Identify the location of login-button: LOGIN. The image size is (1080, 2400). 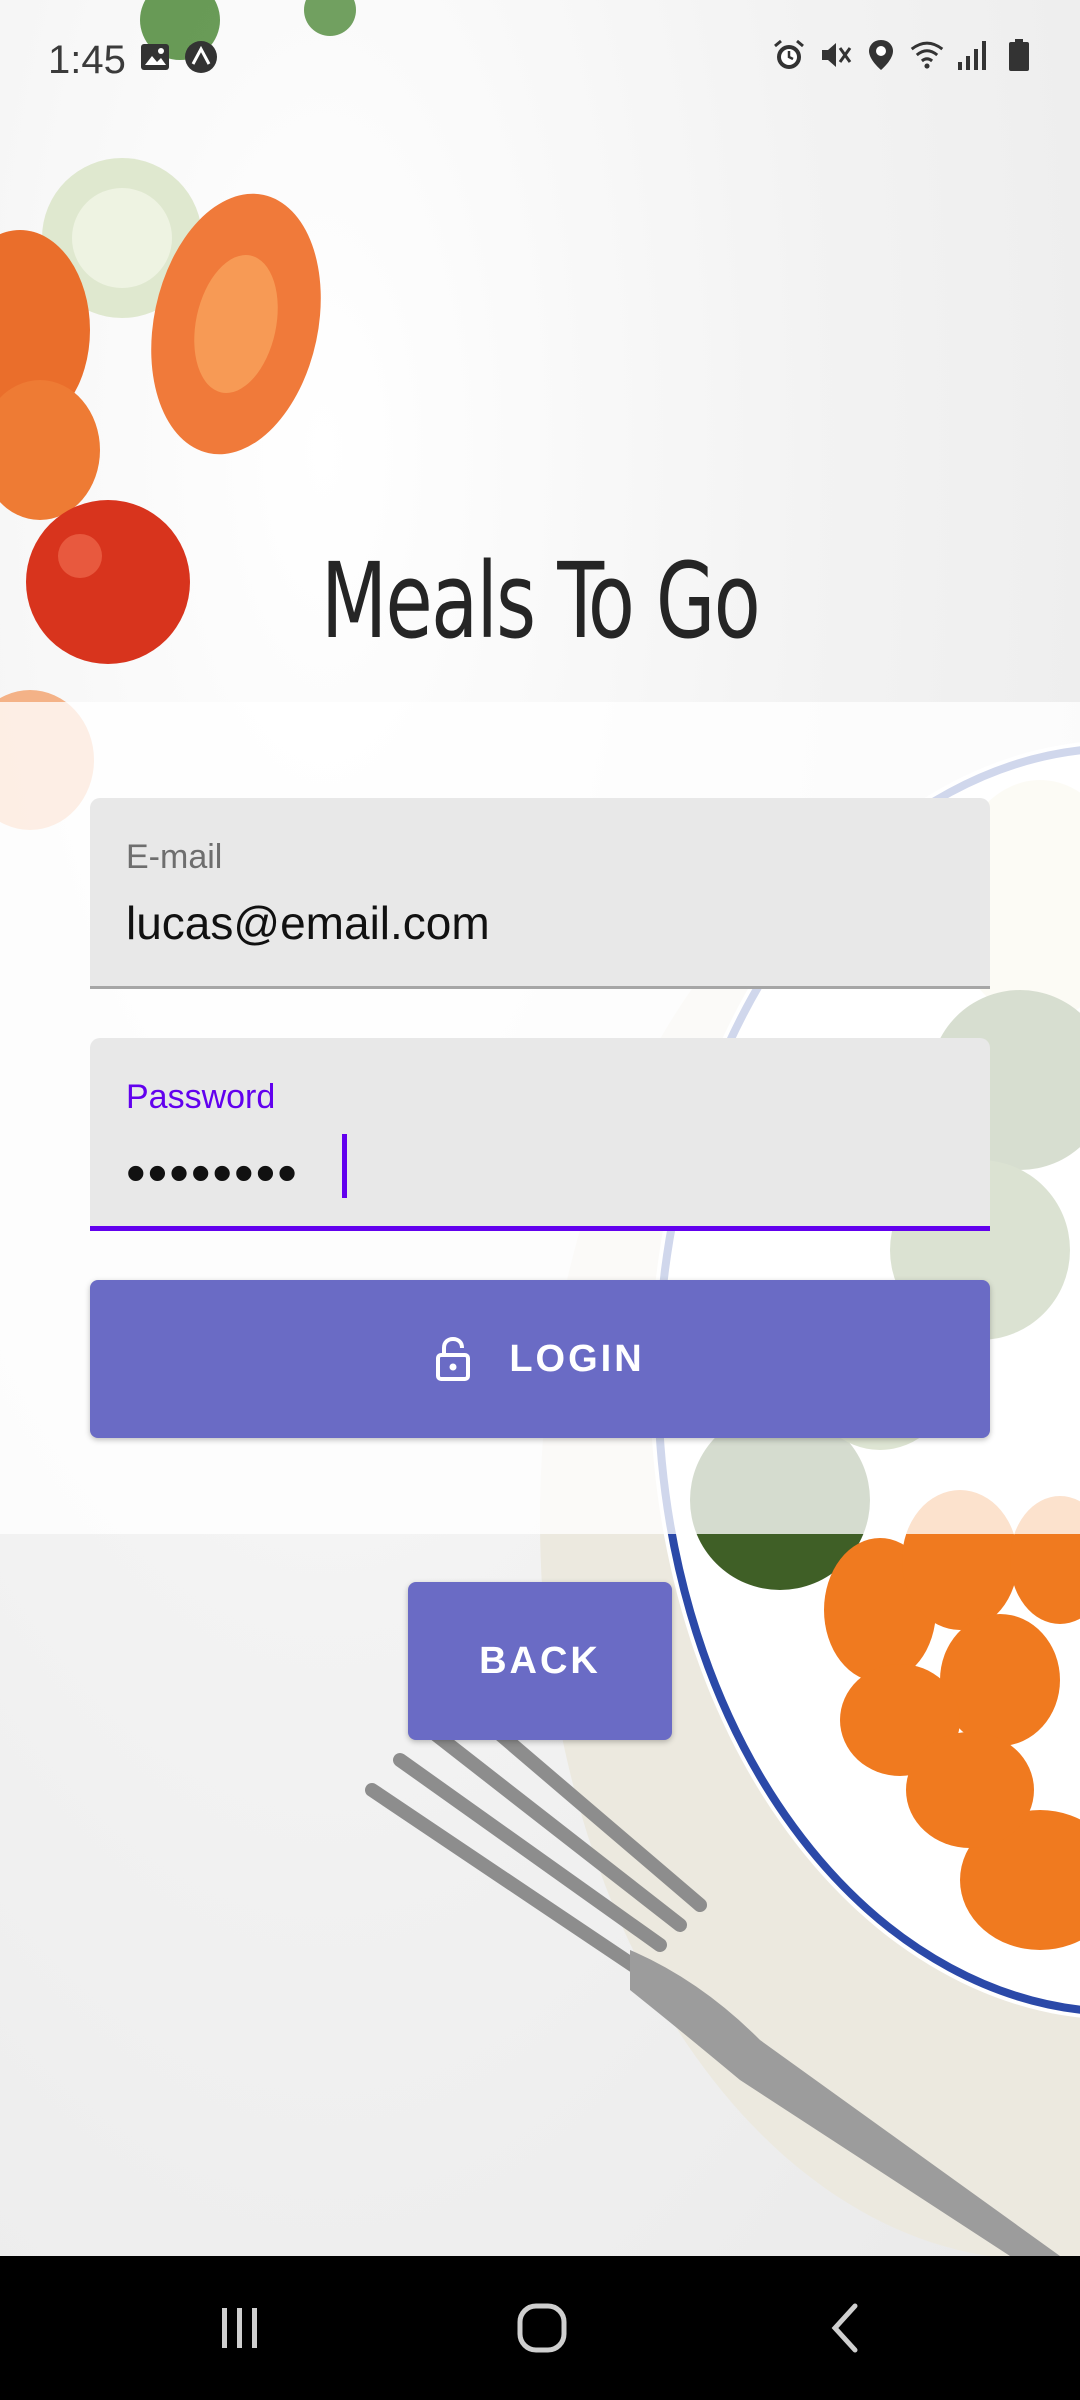
(540, 1359).